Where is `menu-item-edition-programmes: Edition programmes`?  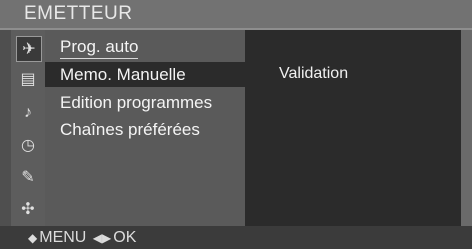
menu-item-edition-programmes: Edition programmes is located at coordinates (145, 102).